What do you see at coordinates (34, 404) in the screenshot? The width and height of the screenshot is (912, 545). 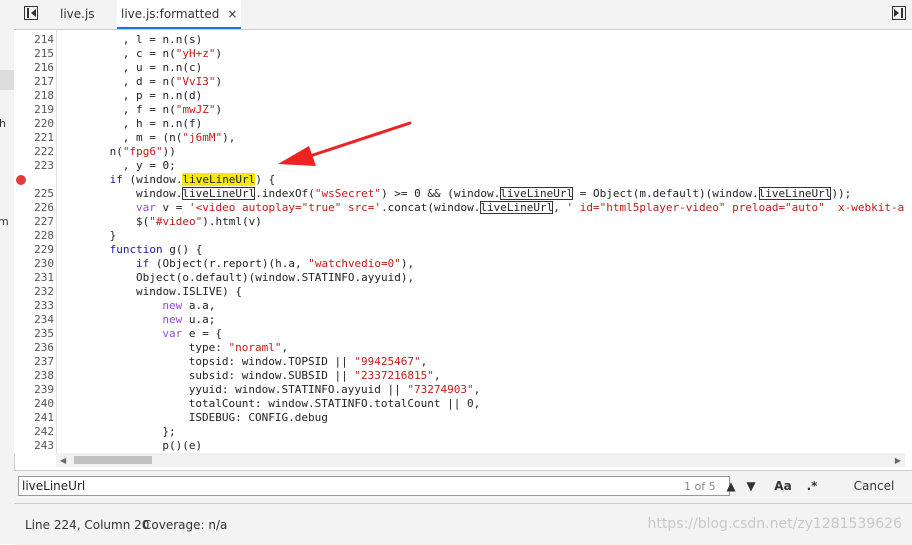 I see `line-number: 240` at bounding box center [34, 404].